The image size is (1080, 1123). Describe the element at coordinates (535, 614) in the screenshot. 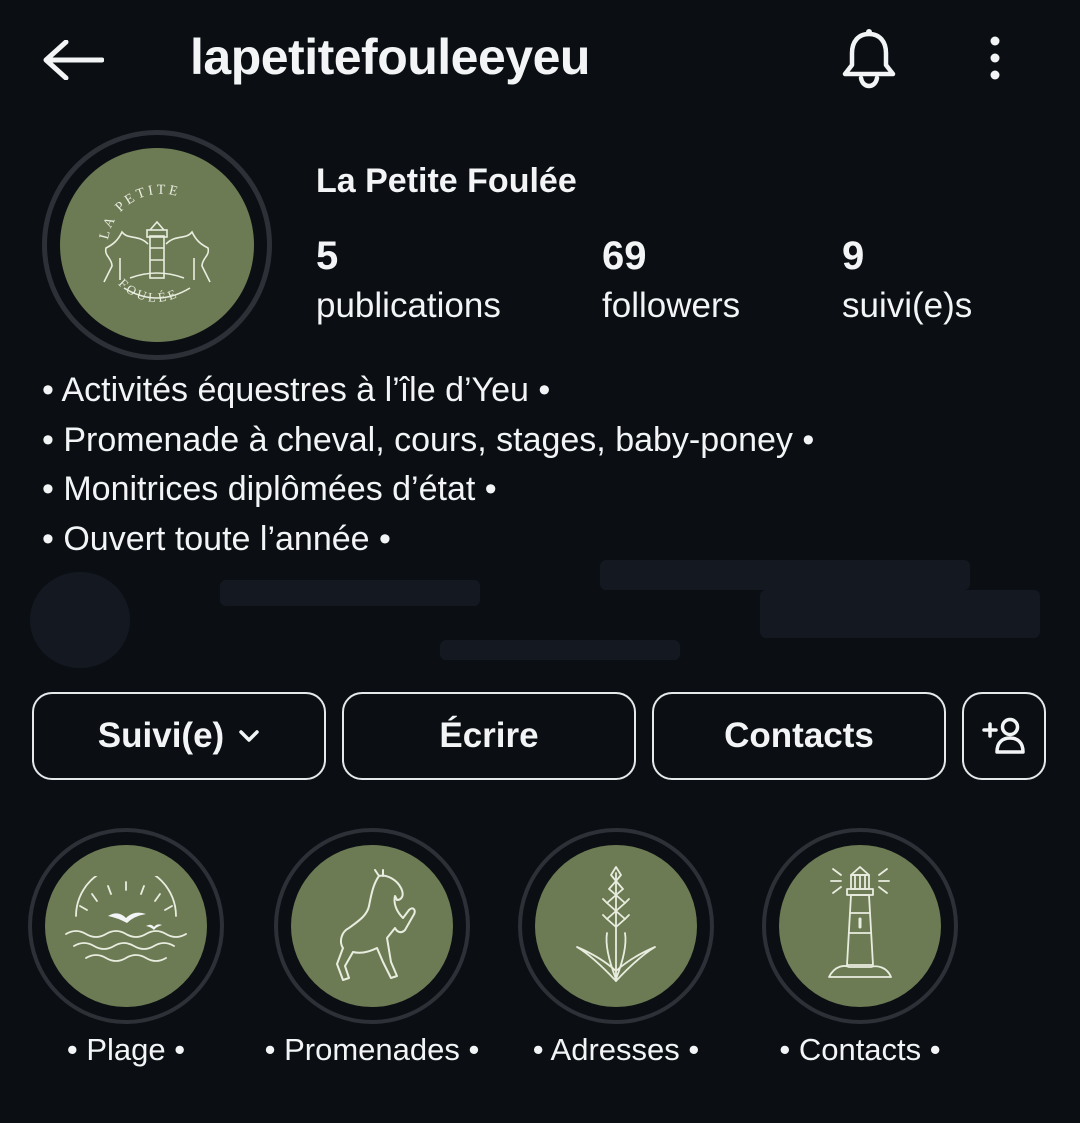

I see `background-ghost-banner` at that location.